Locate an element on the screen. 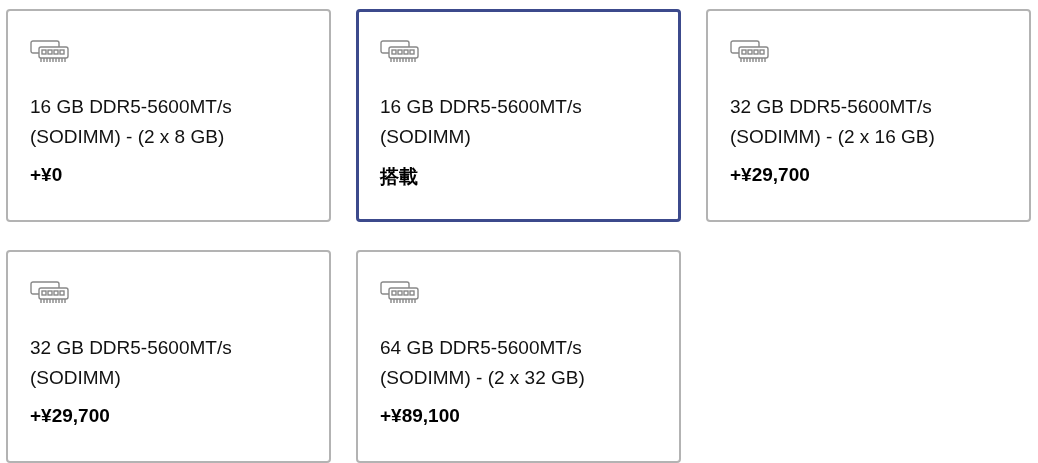 The height and width of the screenshot is (463, 1038). memory-option-card: 32 GB DDR5-5600MT/s (SODIMM) - (2 x 16 GB) +¥29,700 is located at coordinates (868, 115).